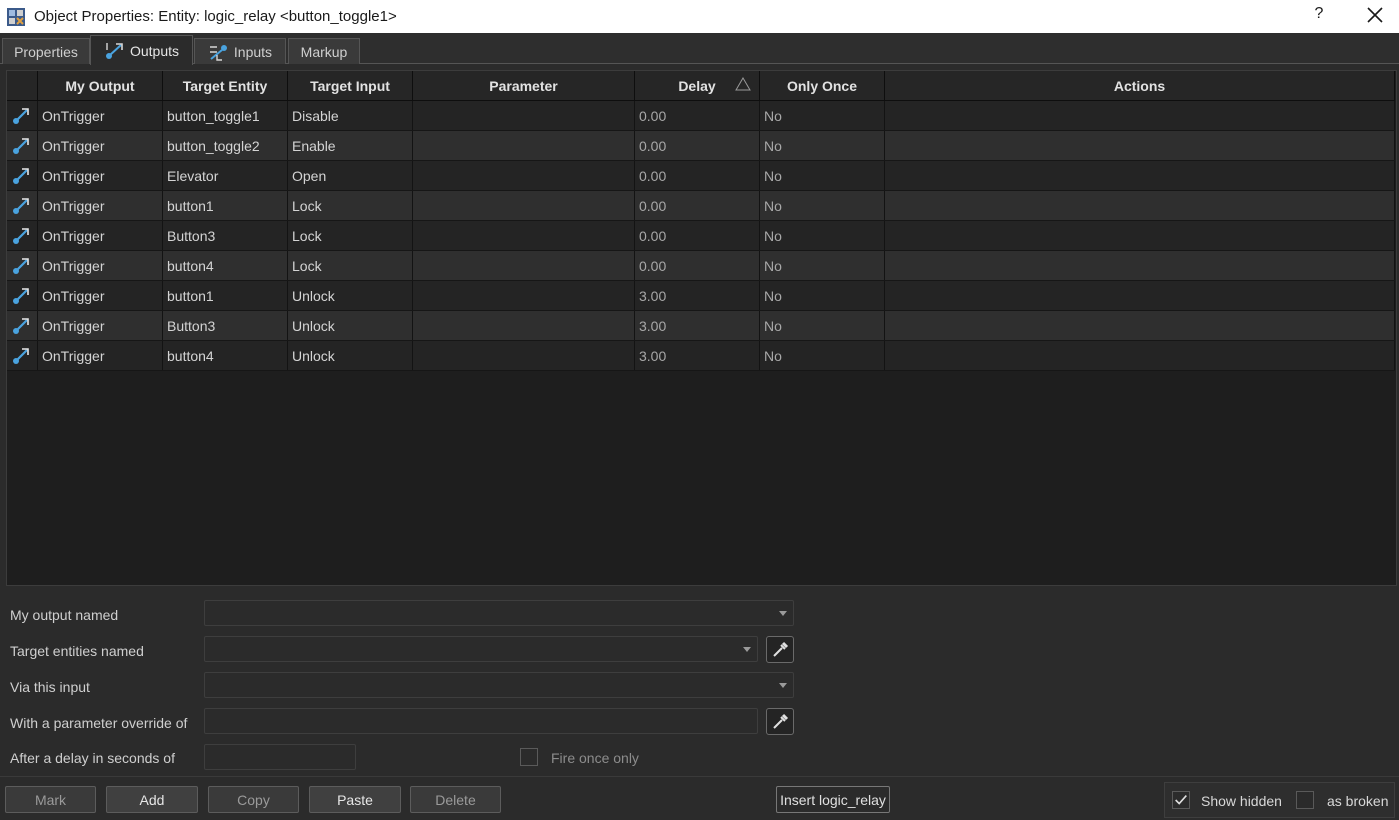  What do you see at coordinates (701, 266) in the screenshot?
I see `table-row: OnTrigger button4 Lock 0.00 No` at bounding box center [701, 266].